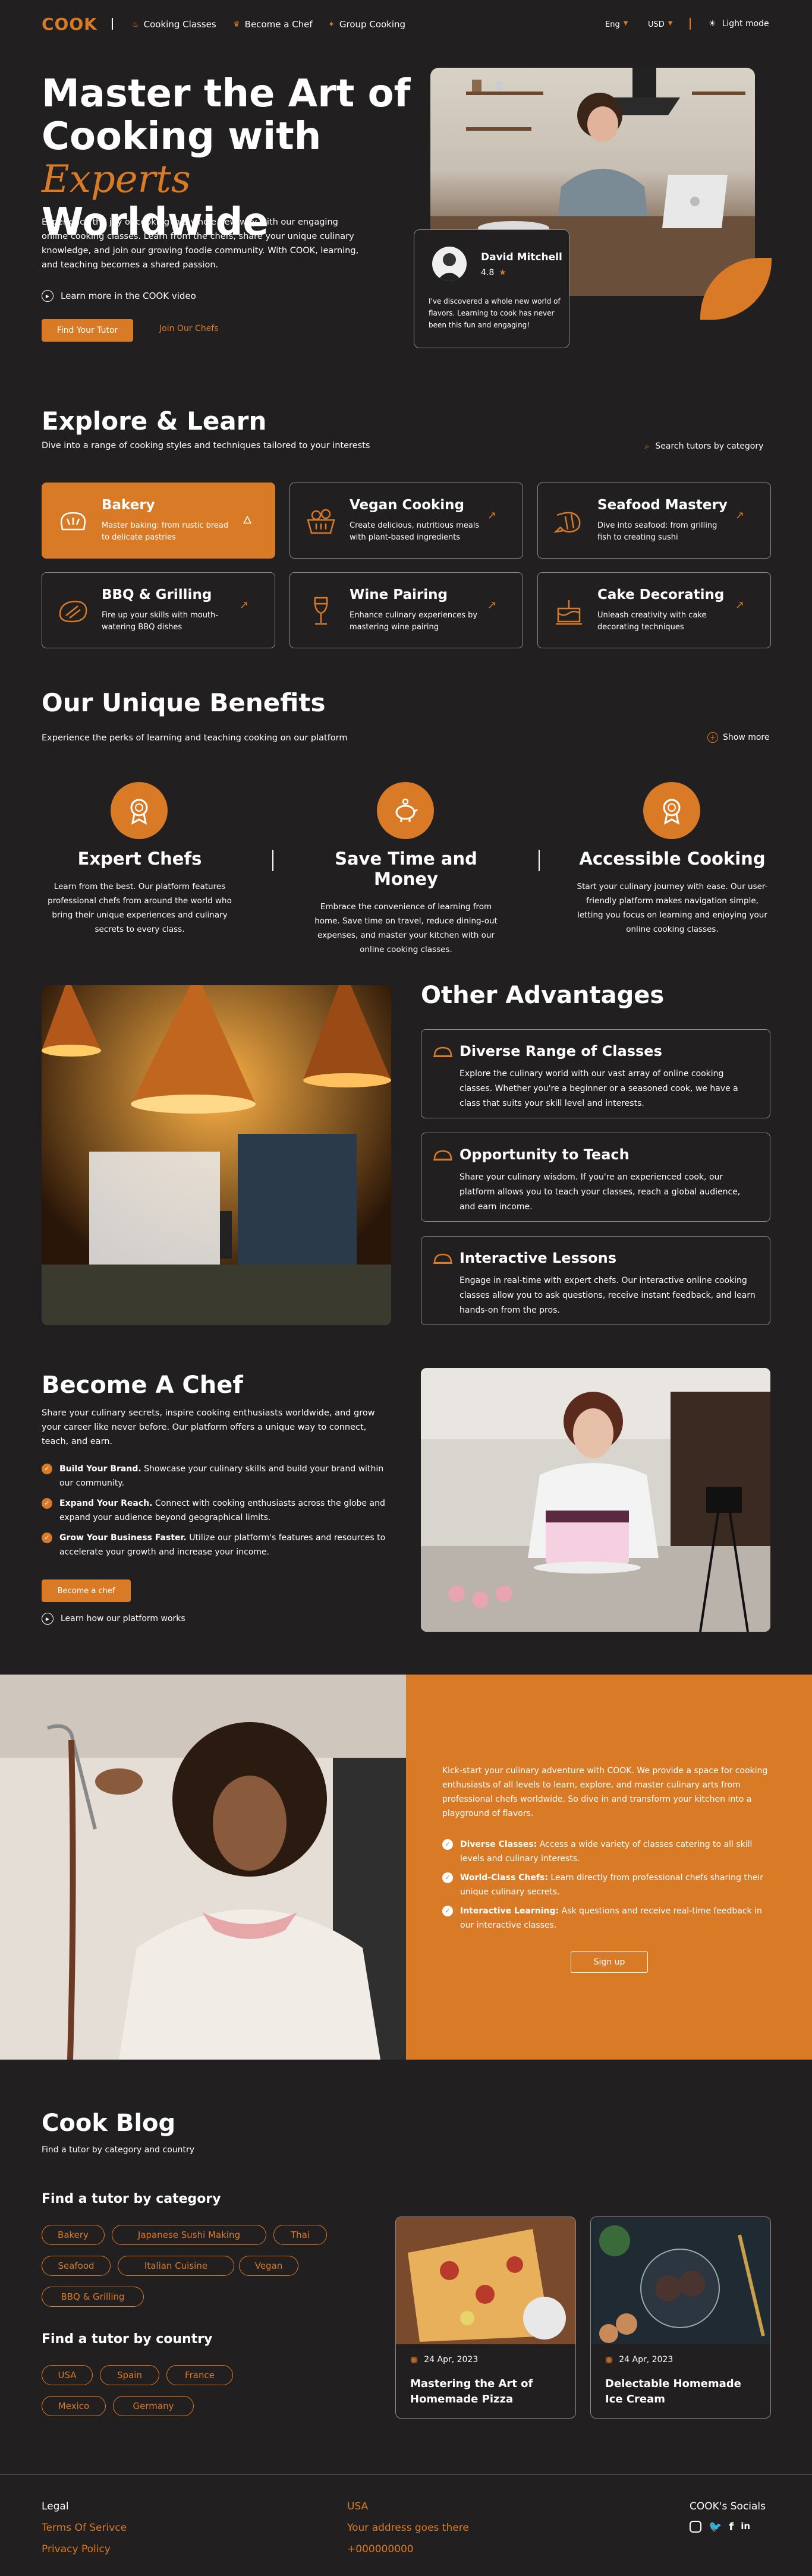 This screenshot has height=2576, width=812. What do you see at coordinates (728, 2507) in the screenshot?
I see `socials-heading: COOK's Socials` at bounding box center [728, 2507].